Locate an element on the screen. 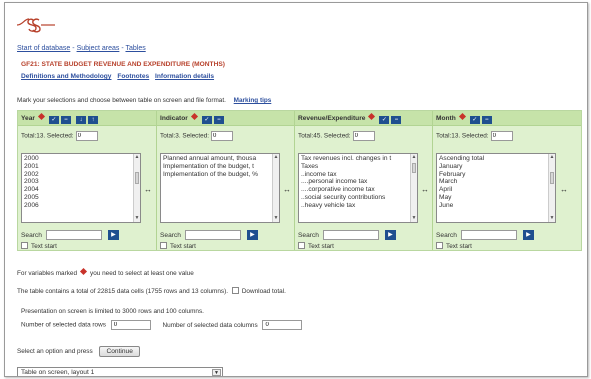 This screenshot has height=379, width=591. required-marker-icon is located at coordinates (194, 116).